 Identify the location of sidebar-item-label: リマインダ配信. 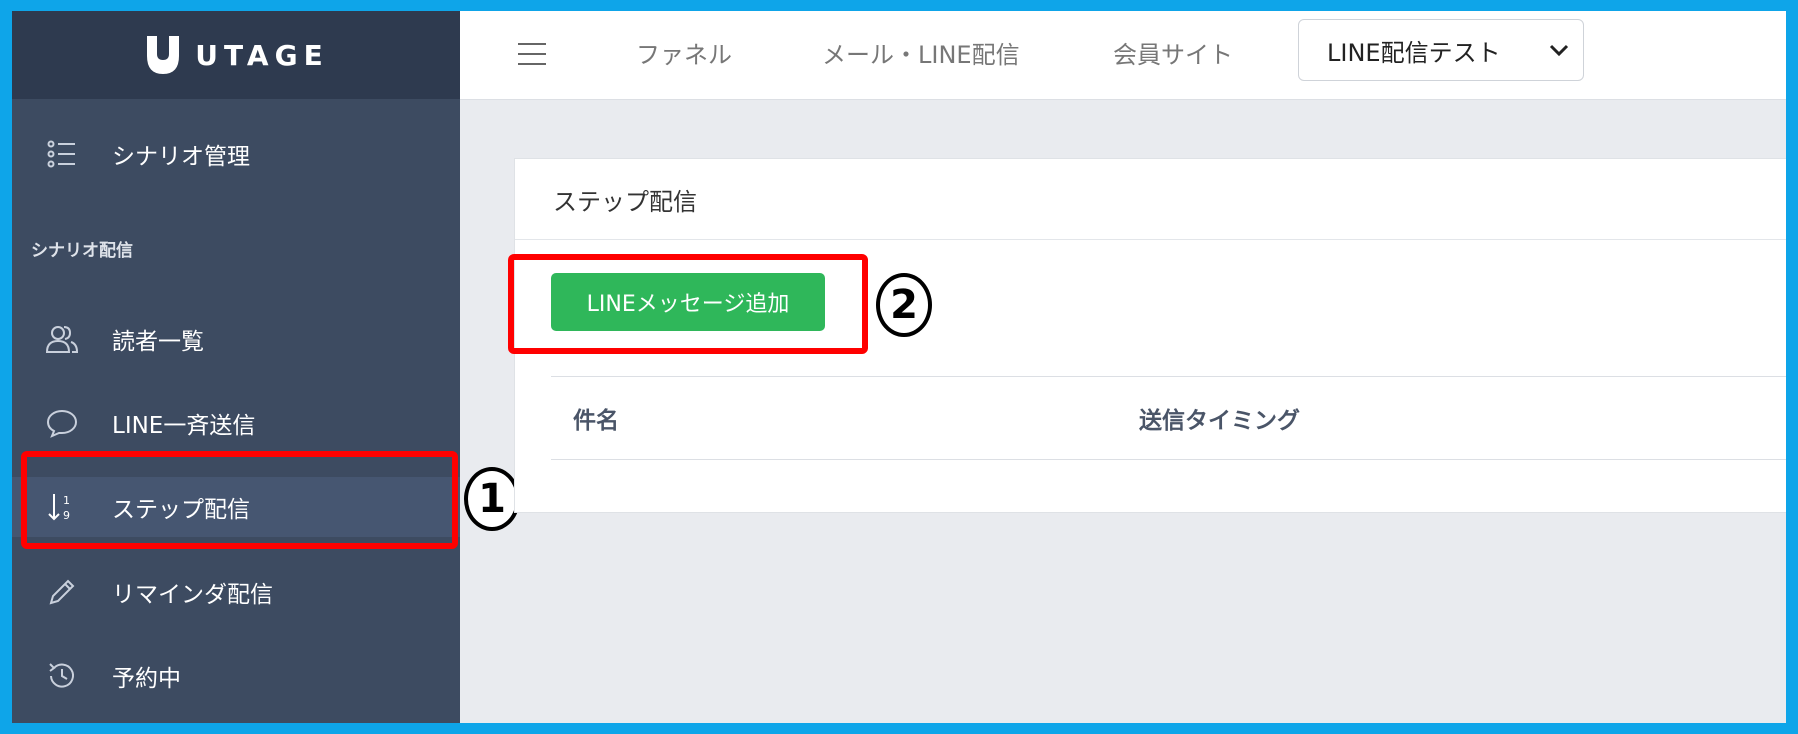
(192, 595).